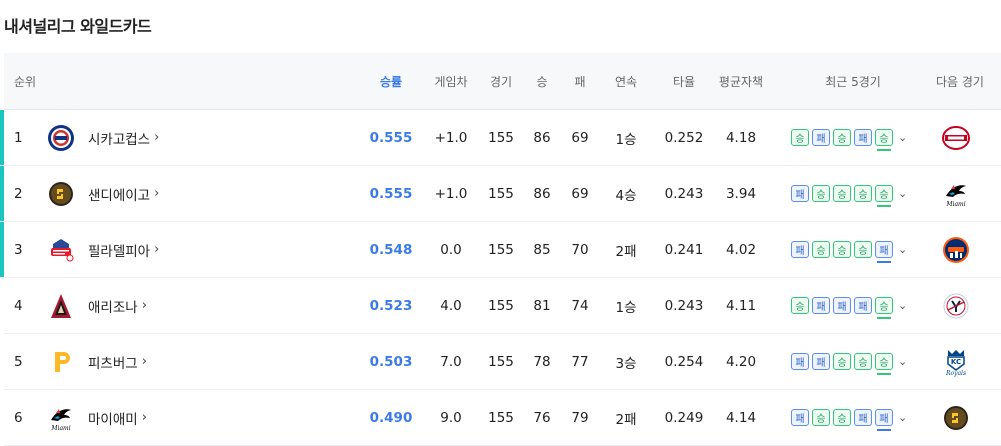  Describe the element at coordinates (123, 250) in the screenshot. I see `team-link: 필라델피아 ›` at that location.